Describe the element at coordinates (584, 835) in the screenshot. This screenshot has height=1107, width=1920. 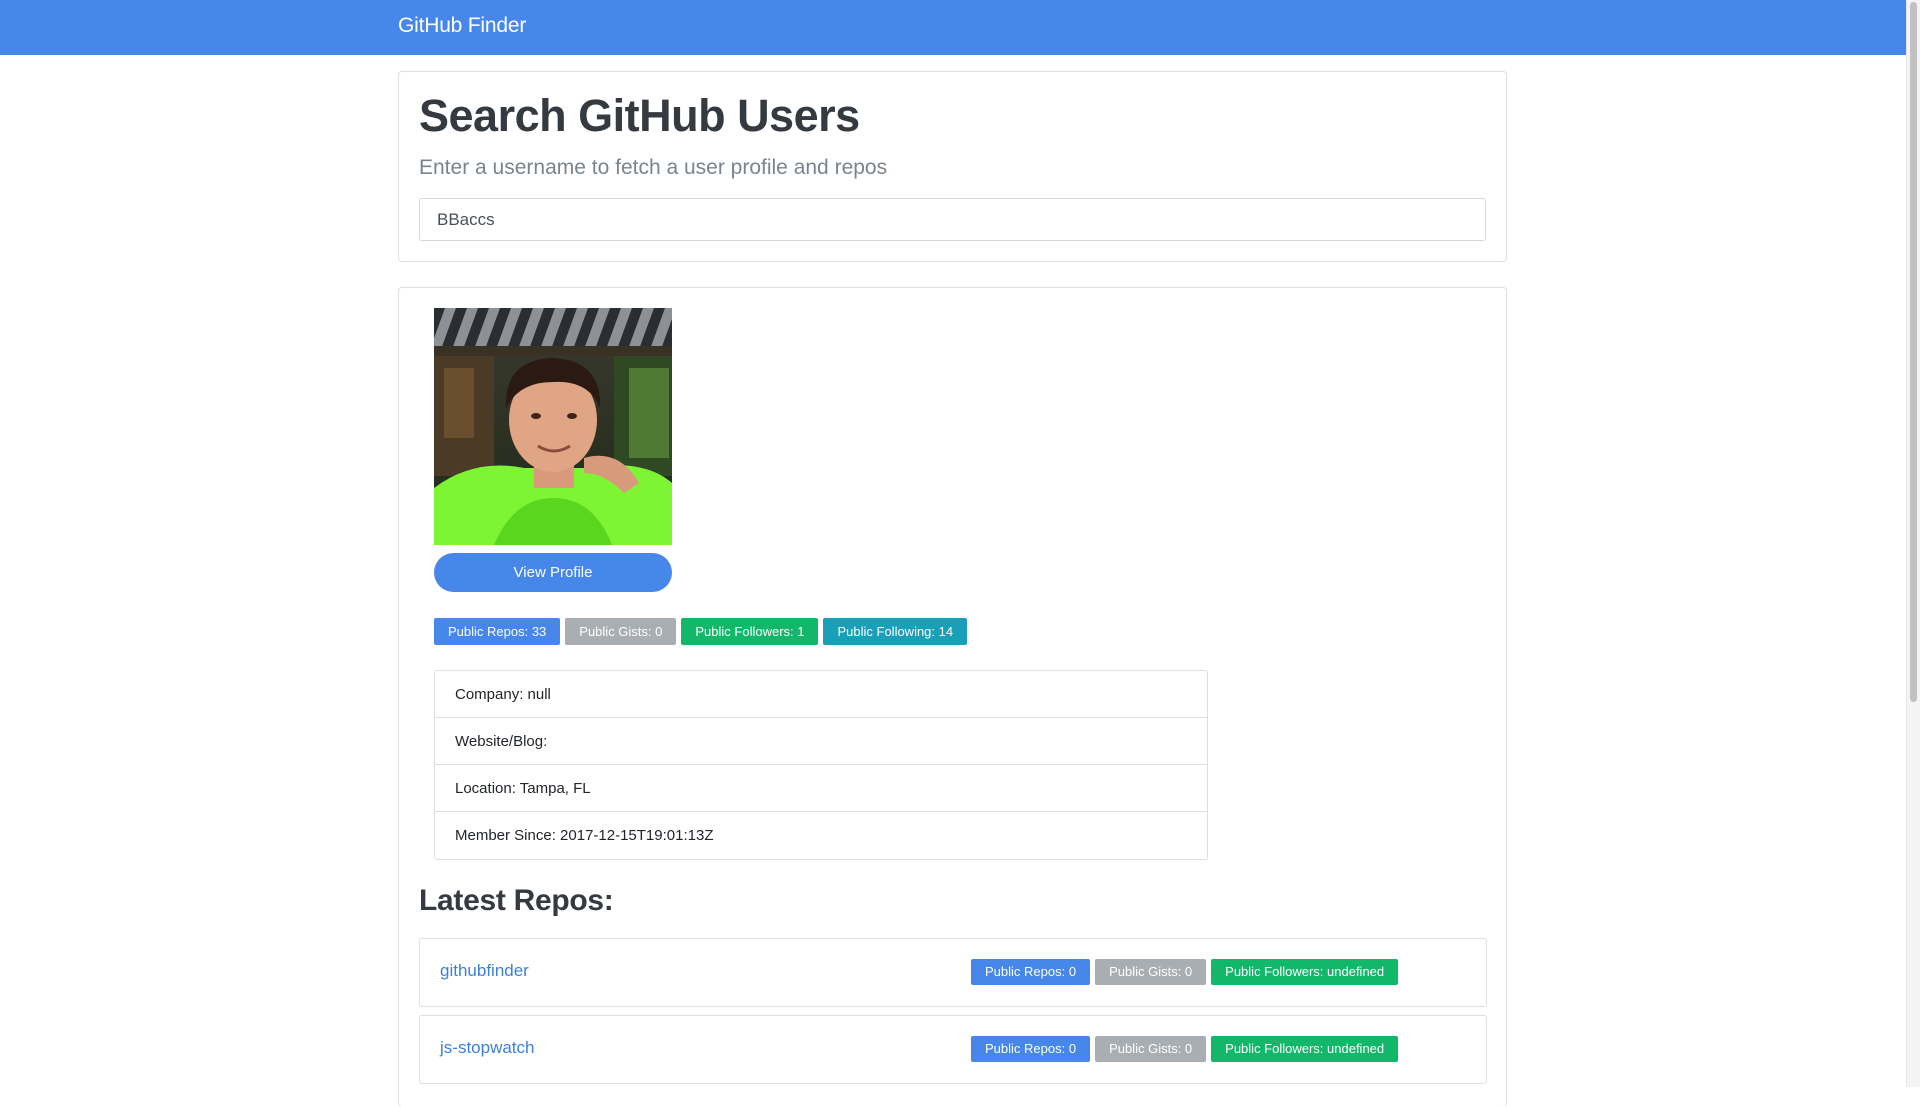
I see `member-since-item: Member Since: 2017-12-15T19:01:13Z` at that location.